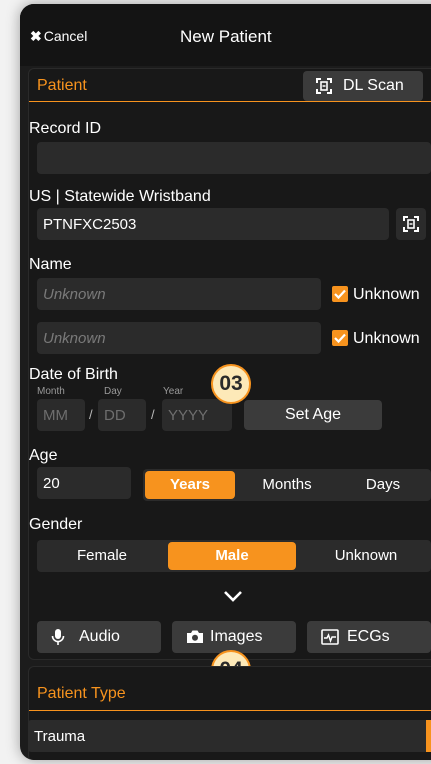 This screenshot has width=431, height=764. What do you see at coordinates (330, 639) in the screenshot?
I see `ecg-icon` at bounding box center [330, 639].